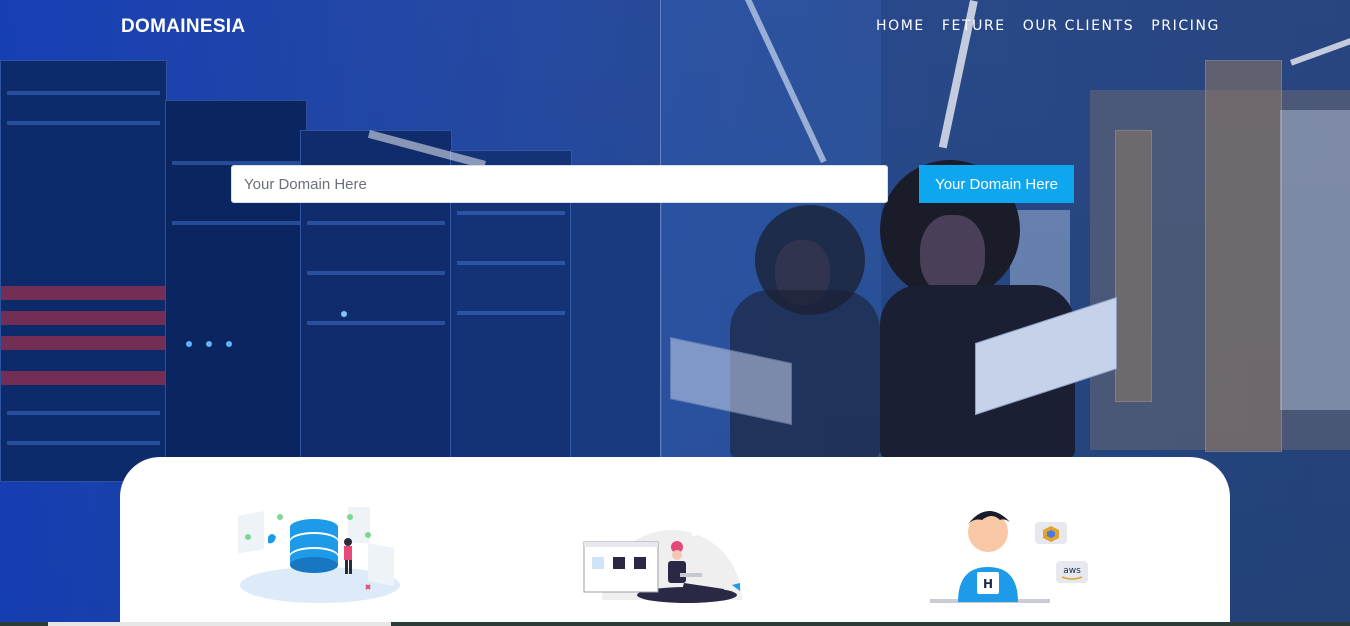 The height and width of the screenshot is (626, 1350). I want to click on nav-pricing: PRICING, so click(1185, 26).